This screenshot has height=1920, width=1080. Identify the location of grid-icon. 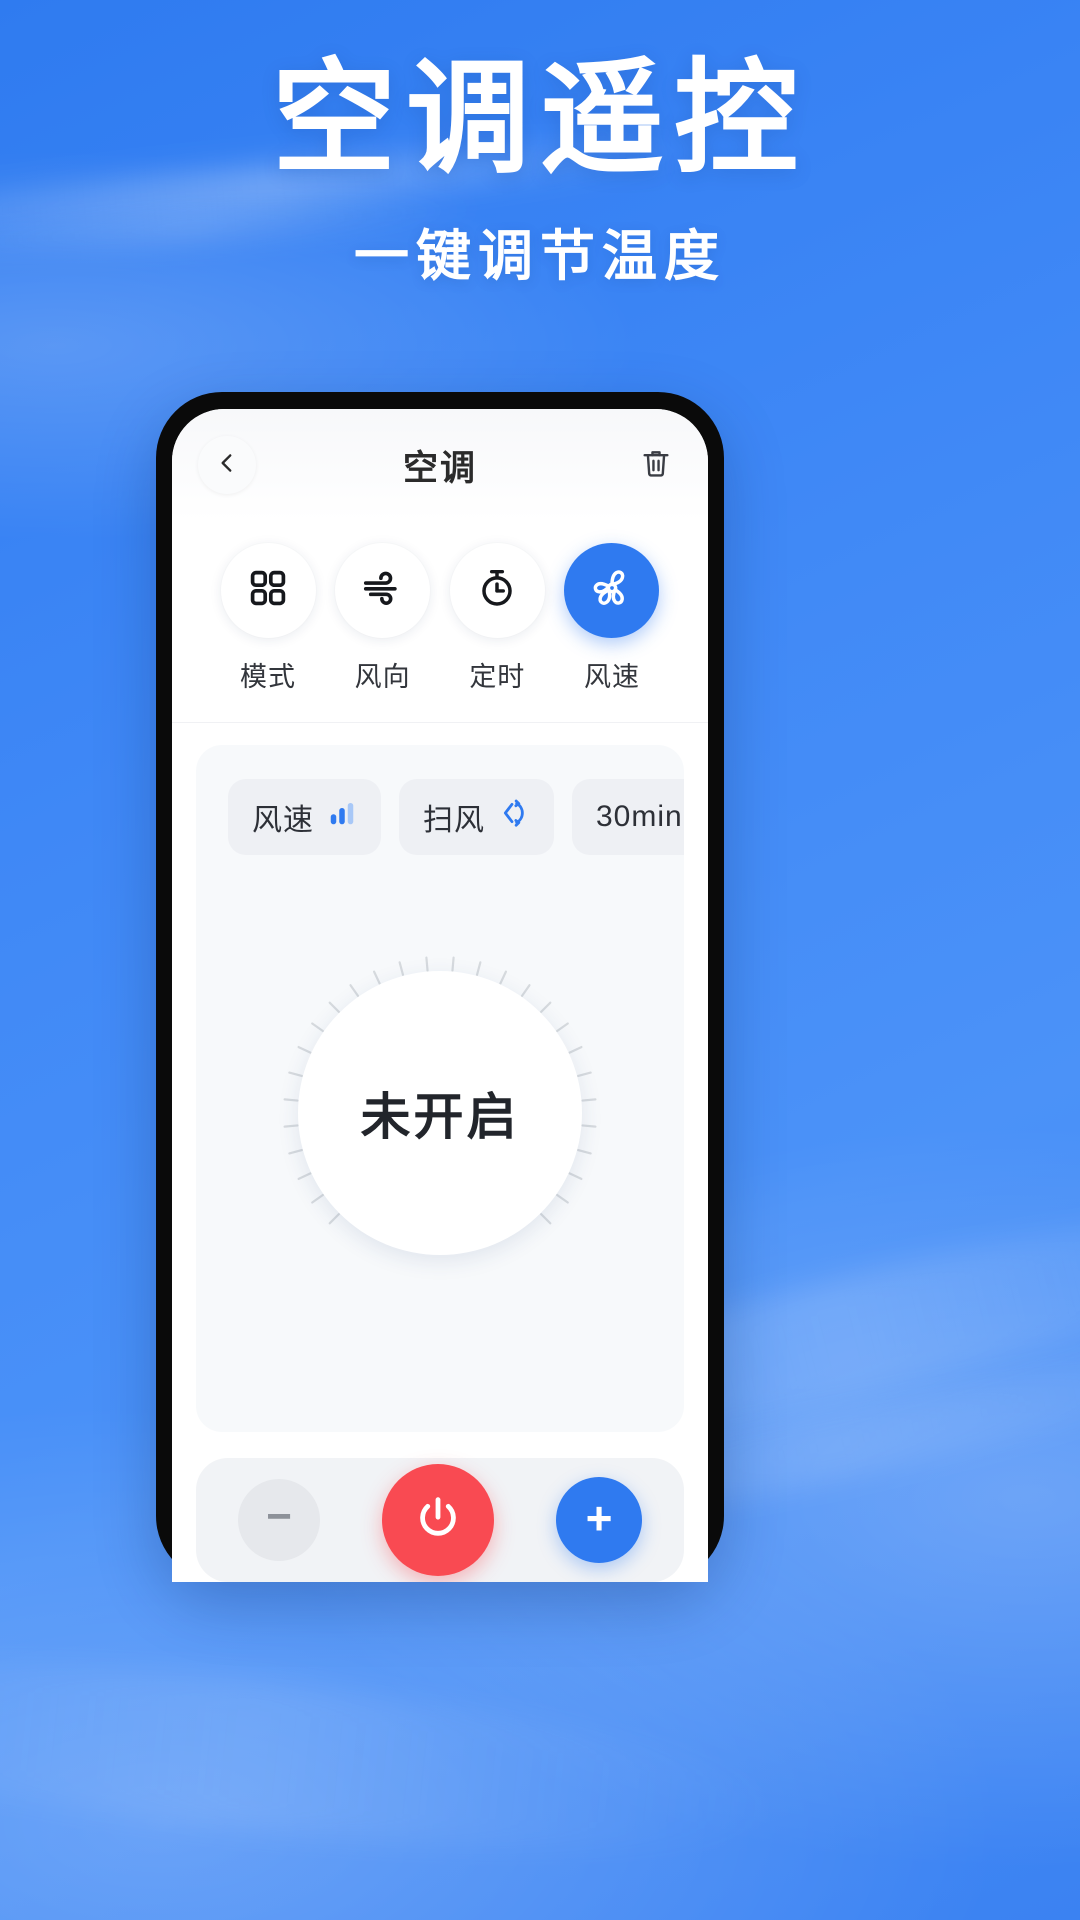
(268, 590).